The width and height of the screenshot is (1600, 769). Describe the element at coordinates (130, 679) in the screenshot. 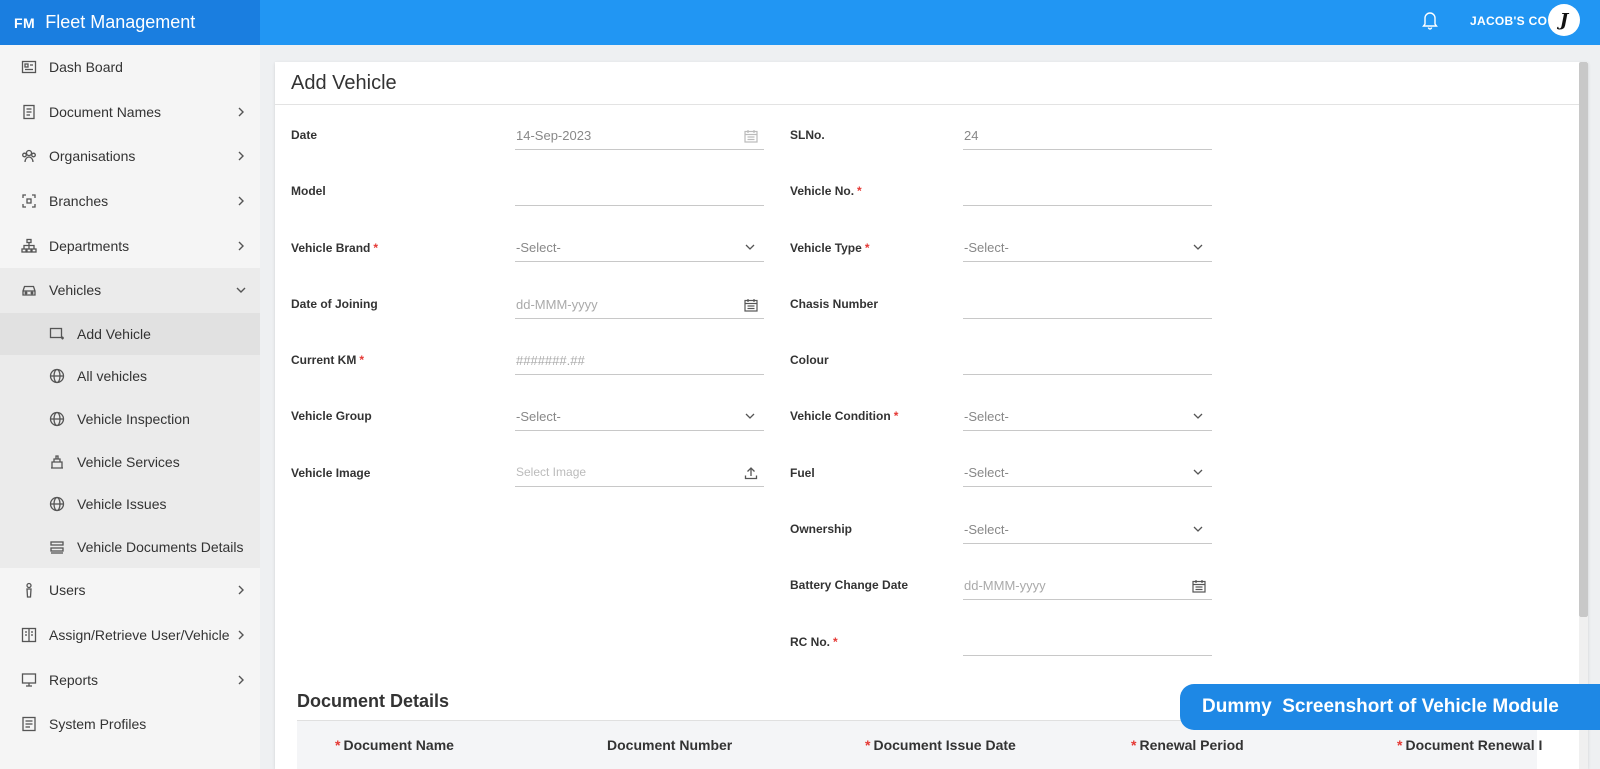

I see `sidebar-item-reports: Reports` at that location.